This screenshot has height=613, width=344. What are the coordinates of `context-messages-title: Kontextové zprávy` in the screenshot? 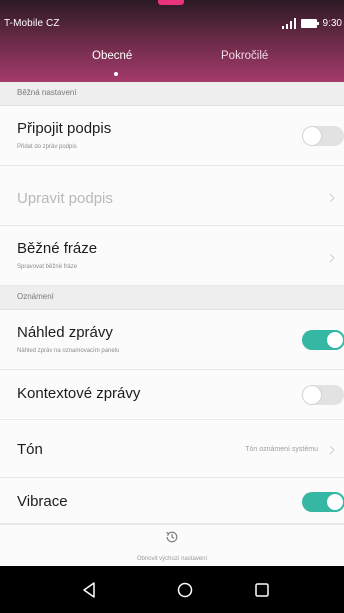 It's located at (79, 393).